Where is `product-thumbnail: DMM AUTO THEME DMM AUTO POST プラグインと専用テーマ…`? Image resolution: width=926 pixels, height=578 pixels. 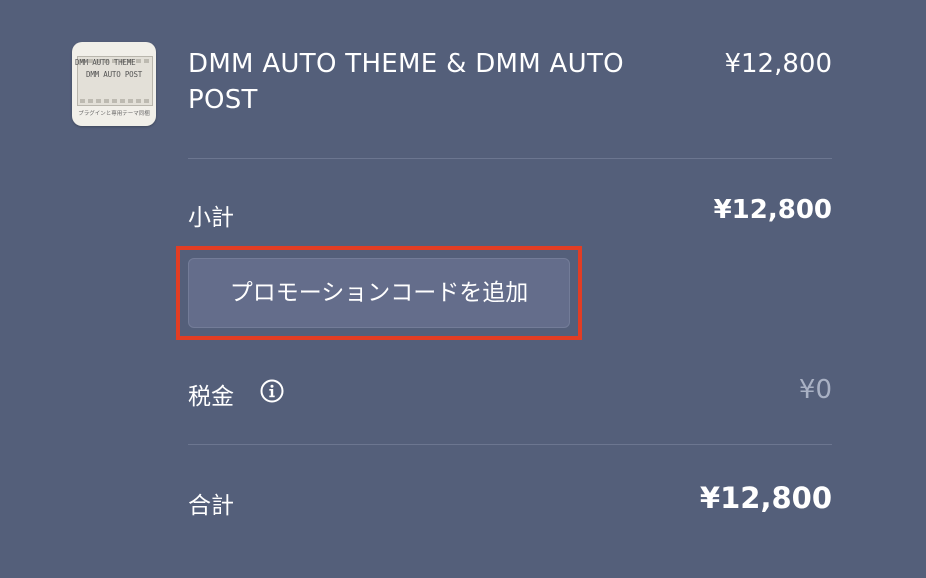 product-thumbnail: DMM AUTO THEME DMM AUTO POST プラグインと専用テーマ… is located at coordinates (114, 84).